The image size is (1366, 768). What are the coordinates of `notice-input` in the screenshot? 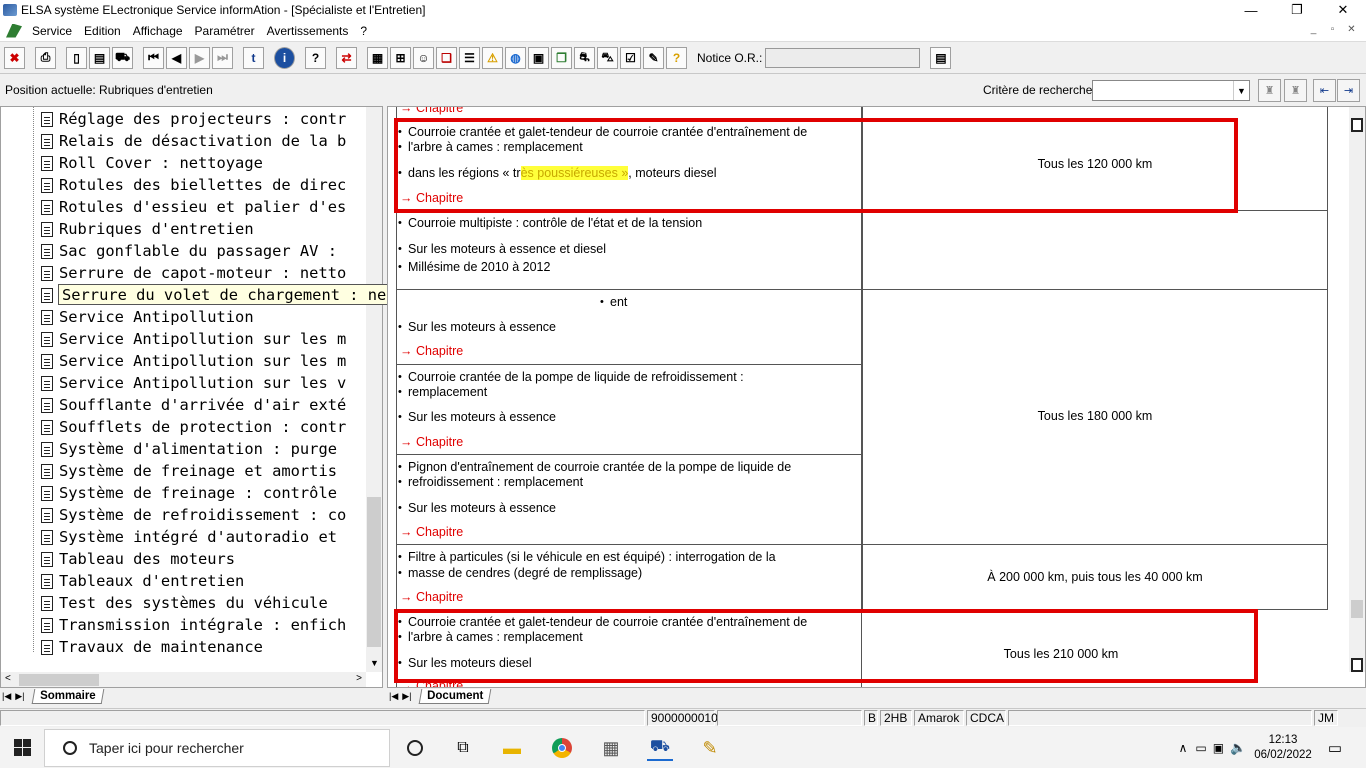 It's located at (843, 57).